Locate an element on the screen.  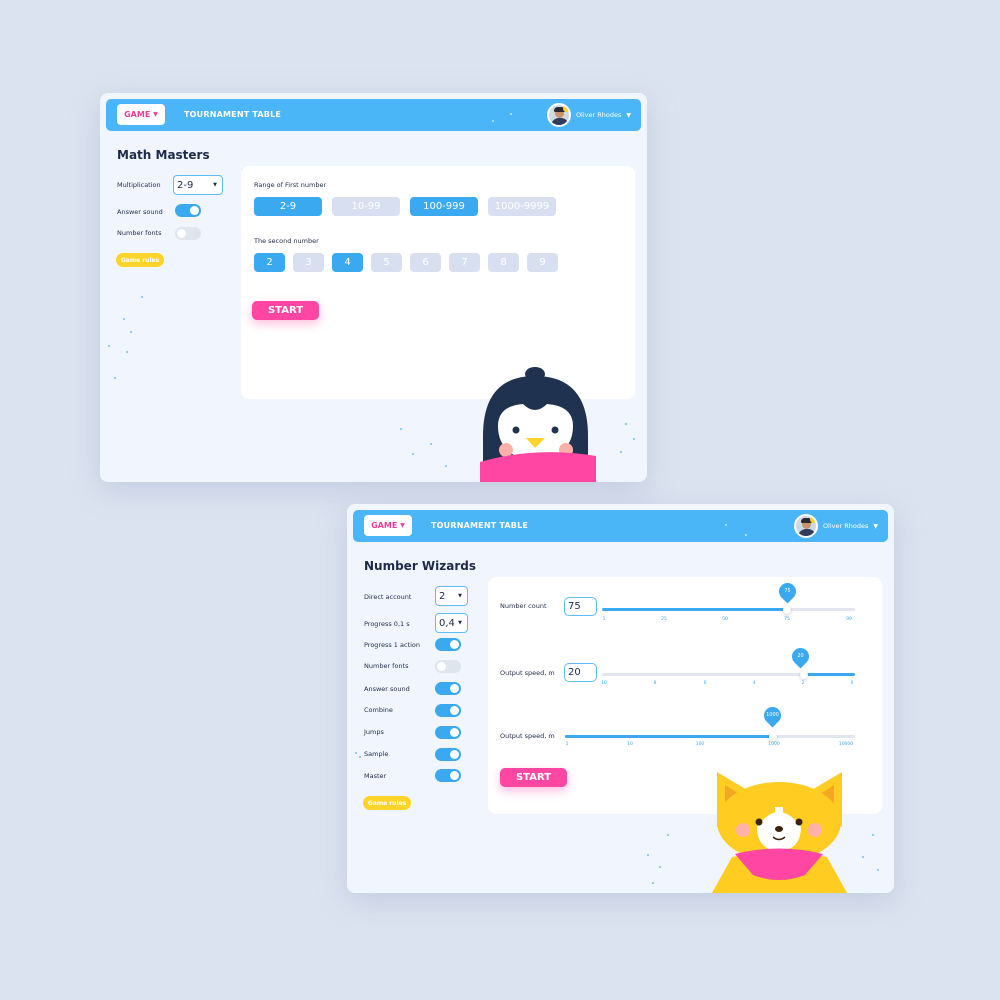
tick-label: 99 is located at coordinates (849, 619).